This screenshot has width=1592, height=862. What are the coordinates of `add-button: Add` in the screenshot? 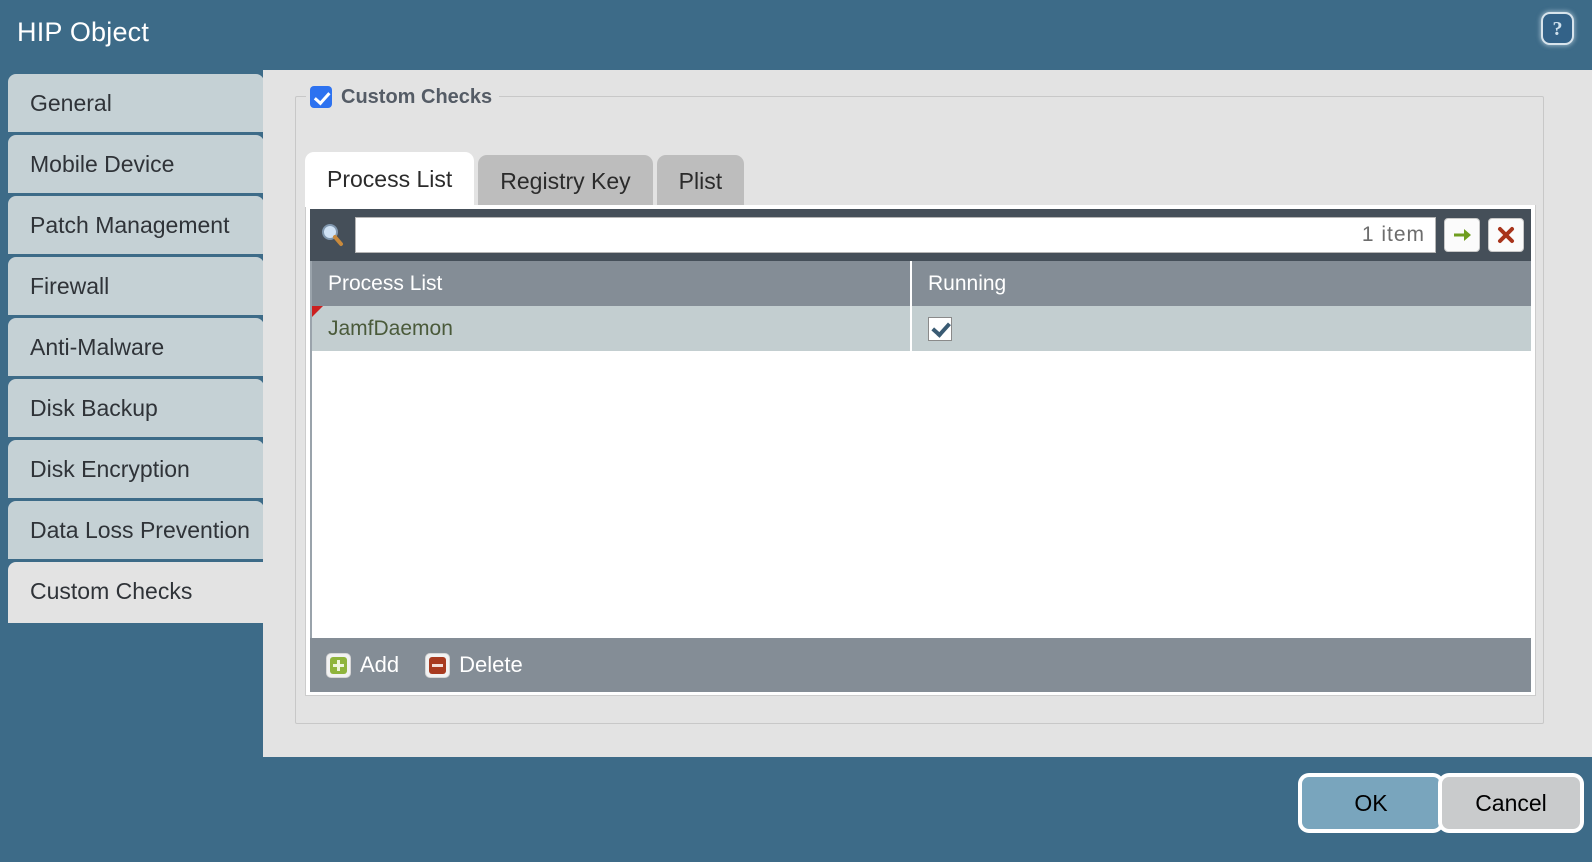 It's located at (362, 665).